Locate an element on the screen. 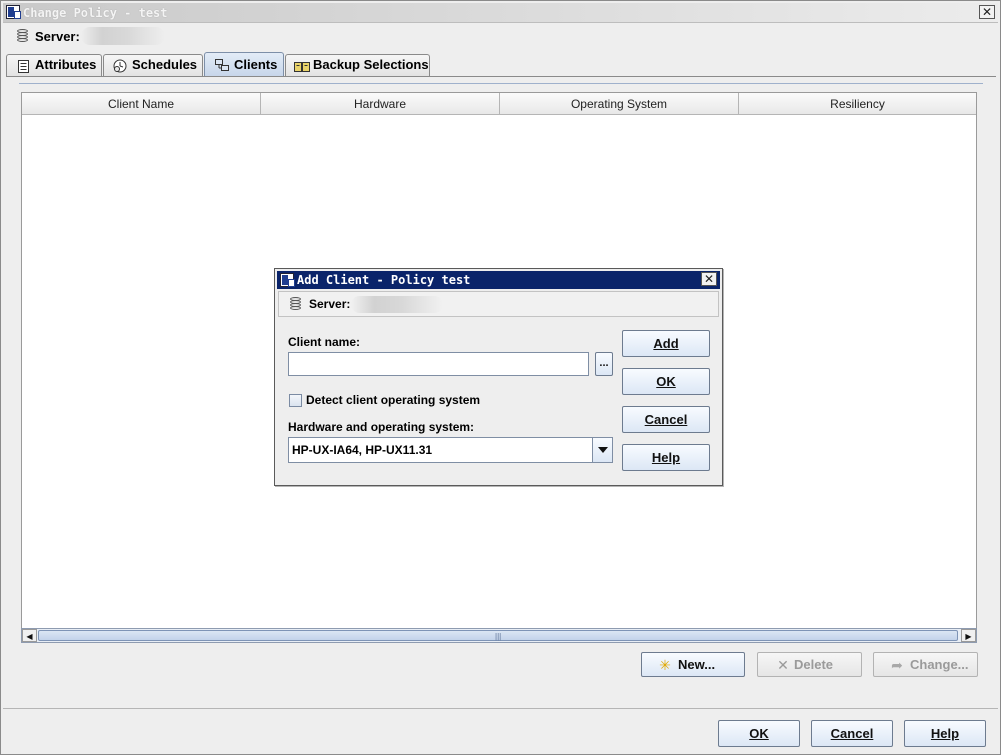  cancel-button: Cancel is located at coordinates (852, 733).